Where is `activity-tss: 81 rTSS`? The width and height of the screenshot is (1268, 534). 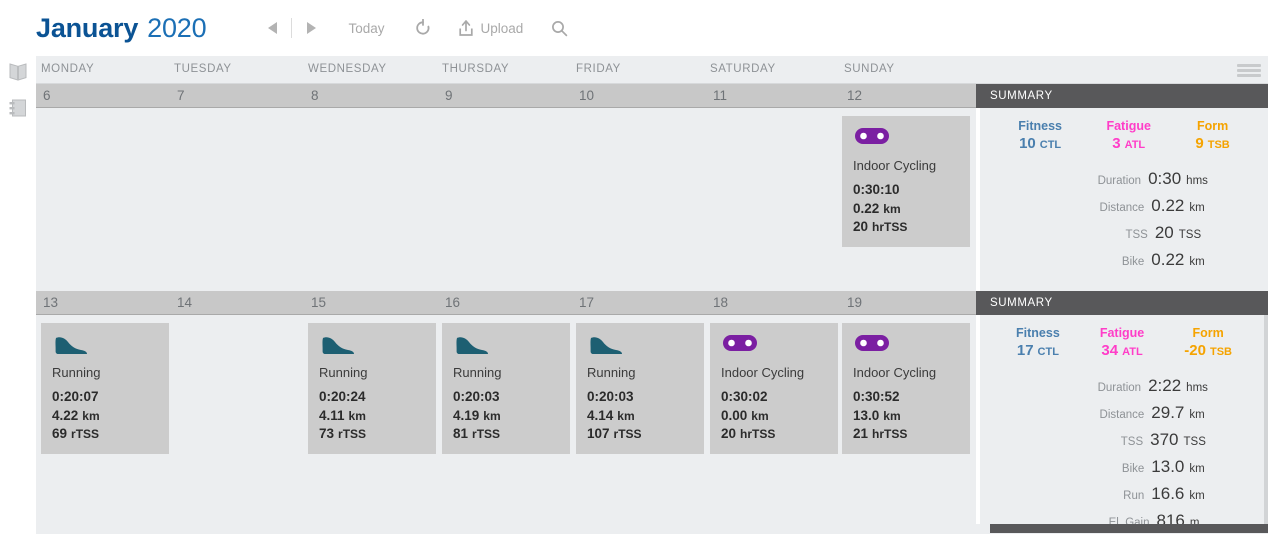 activity-tss: 81 rTSS is located at coordinates (506, 434).